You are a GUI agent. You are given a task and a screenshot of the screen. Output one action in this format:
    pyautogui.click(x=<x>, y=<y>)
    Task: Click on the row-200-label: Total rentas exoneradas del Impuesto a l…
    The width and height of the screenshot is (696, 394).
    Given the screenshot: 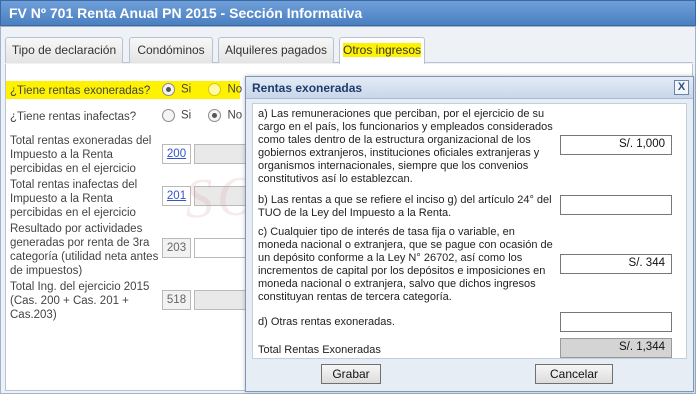 What is the action you would take?
    pyautogui.click(x=81, y=155)
    